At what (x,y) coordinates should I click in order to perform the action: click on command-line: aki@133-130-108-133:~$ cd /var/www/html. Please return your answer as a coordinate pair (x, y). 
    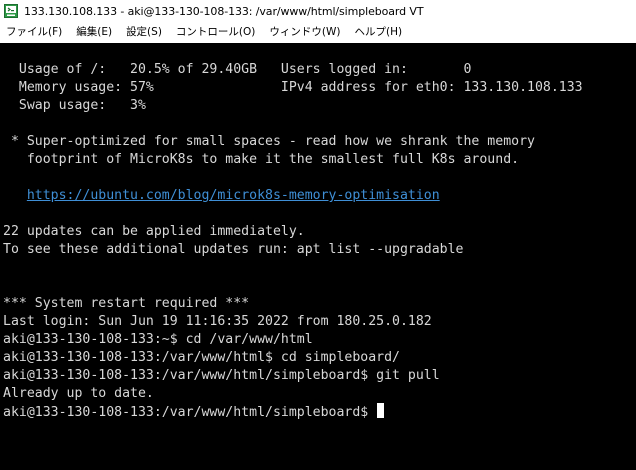
    Looking at the image, I should click on (158, 339).